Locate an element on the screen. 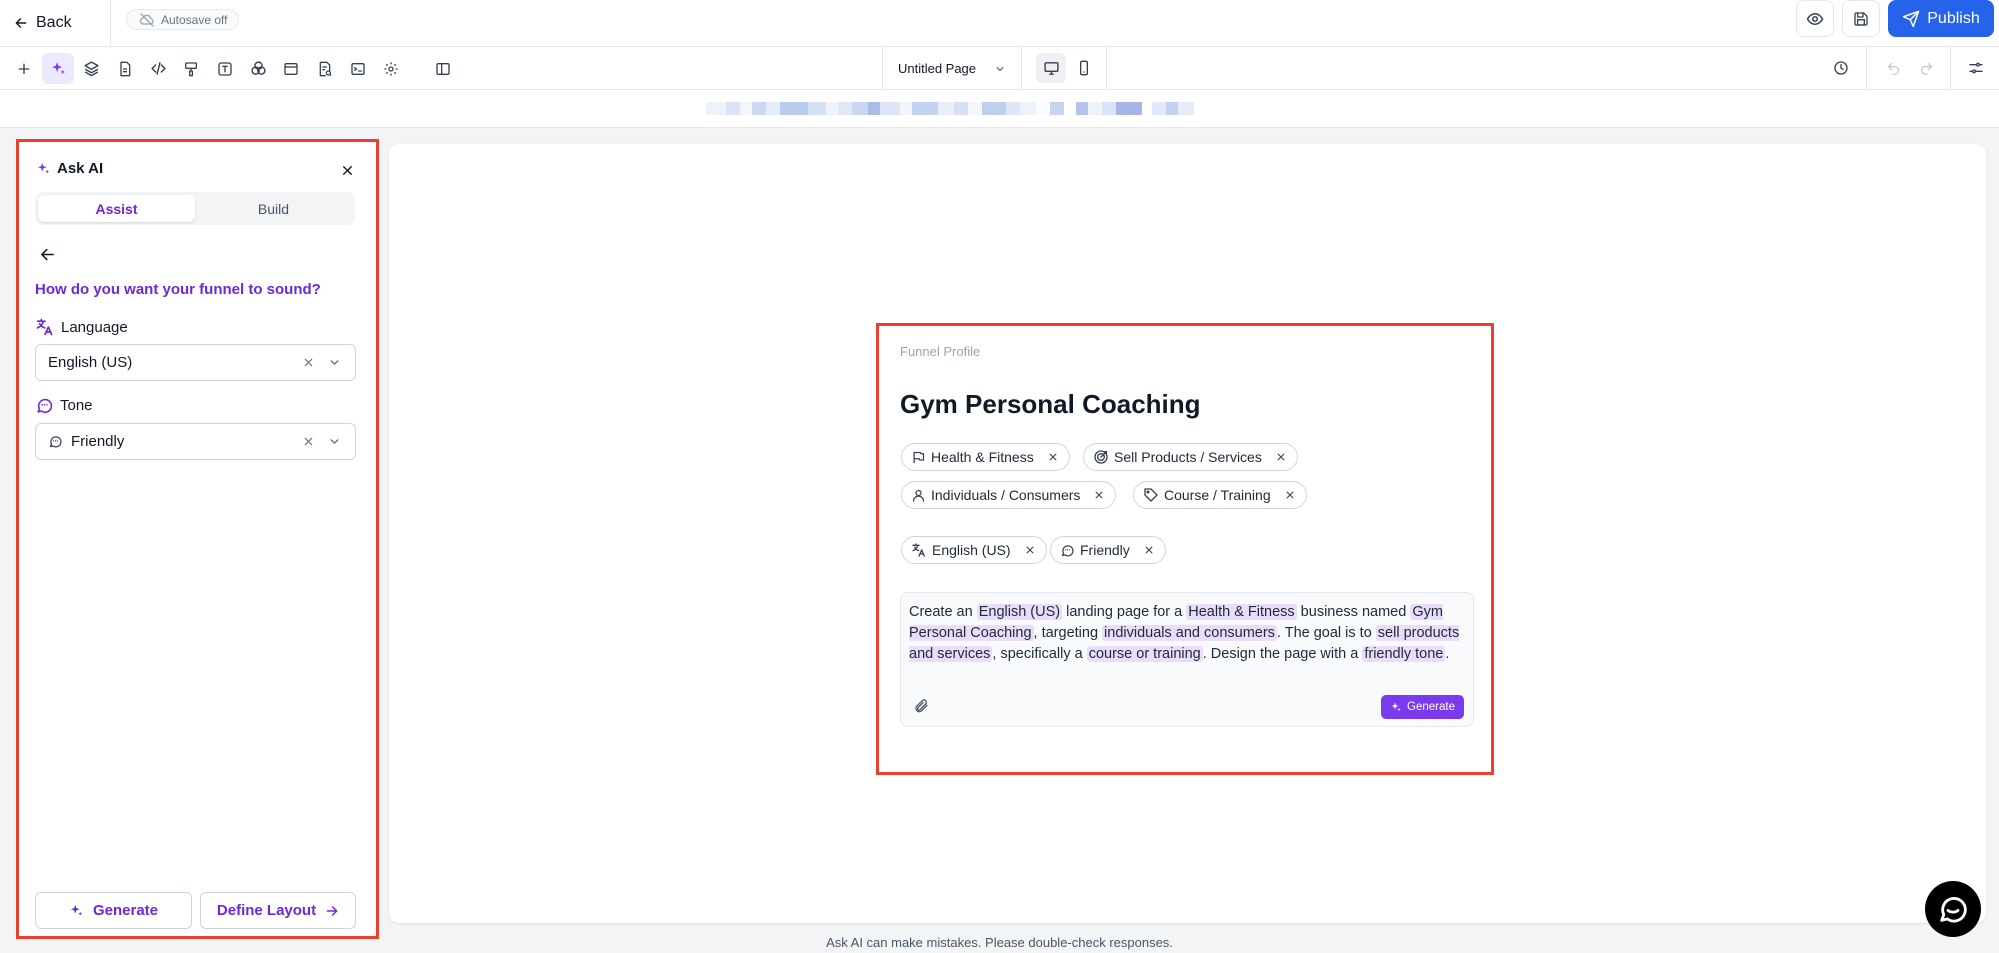 The height and width of the screenshot is (953, 1999). chip-language-label: English (US) is located at coordinates (971, 550).